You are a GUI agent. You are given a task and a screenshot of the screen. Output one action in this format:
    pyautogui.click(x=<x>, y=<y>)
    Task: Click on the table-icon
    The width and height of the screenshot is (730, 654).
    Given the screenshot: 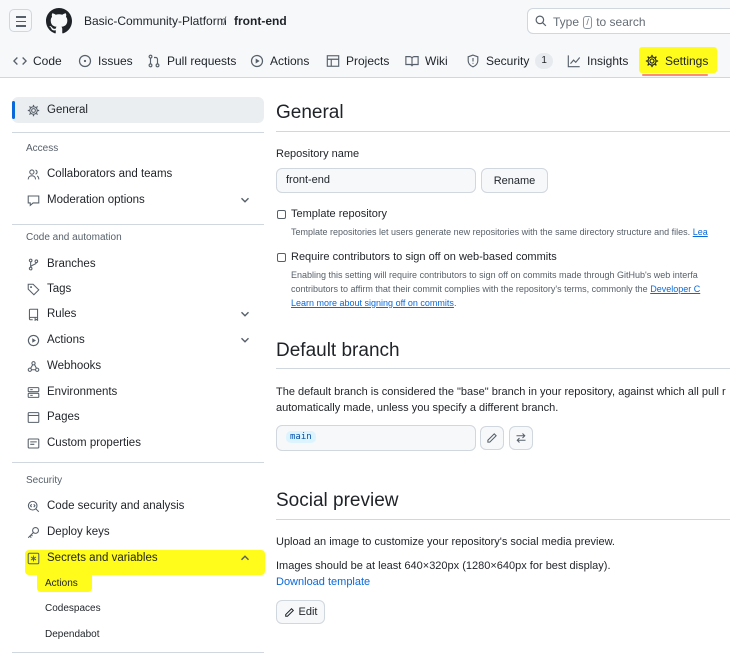 What is the action you would take?
    pyautogui.click(x=333, y=61)
    